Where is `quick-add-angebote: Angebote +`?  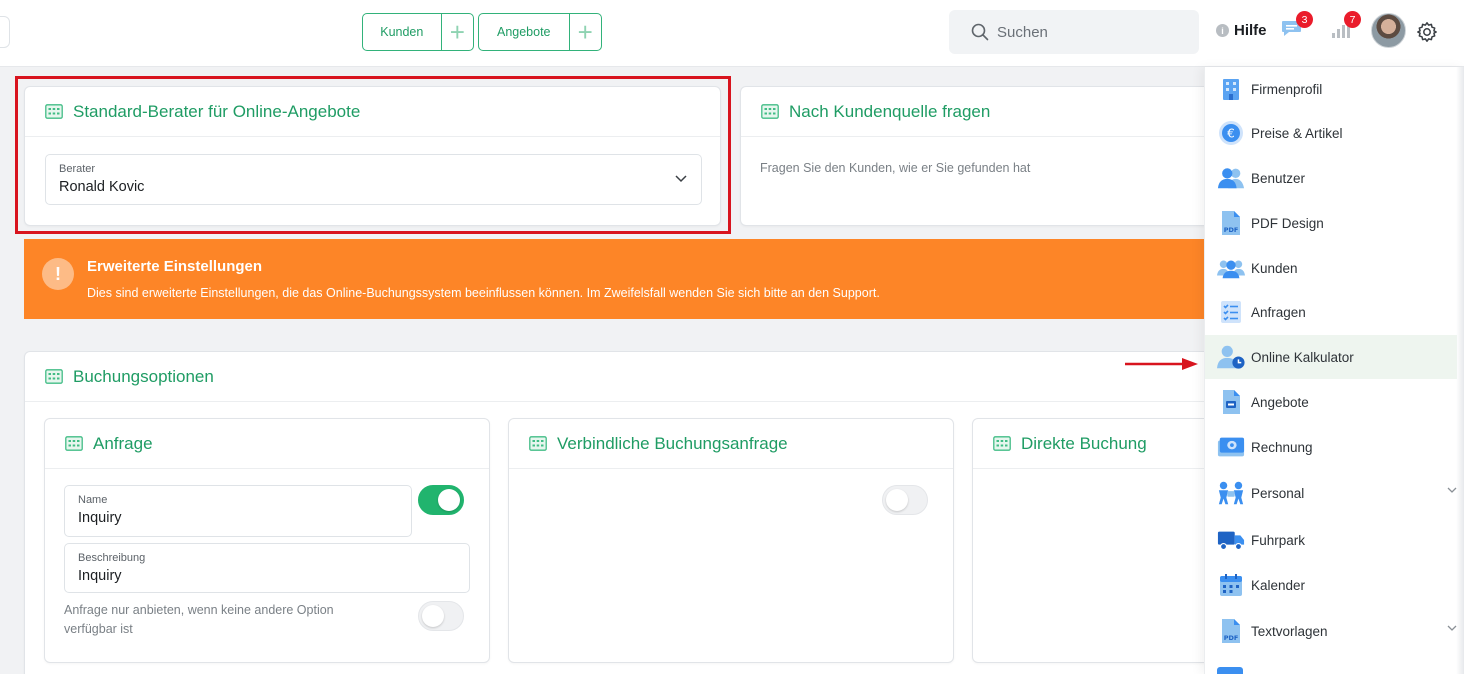 quick-add-angebote: Angebote + is located at coordinates (540, 32).